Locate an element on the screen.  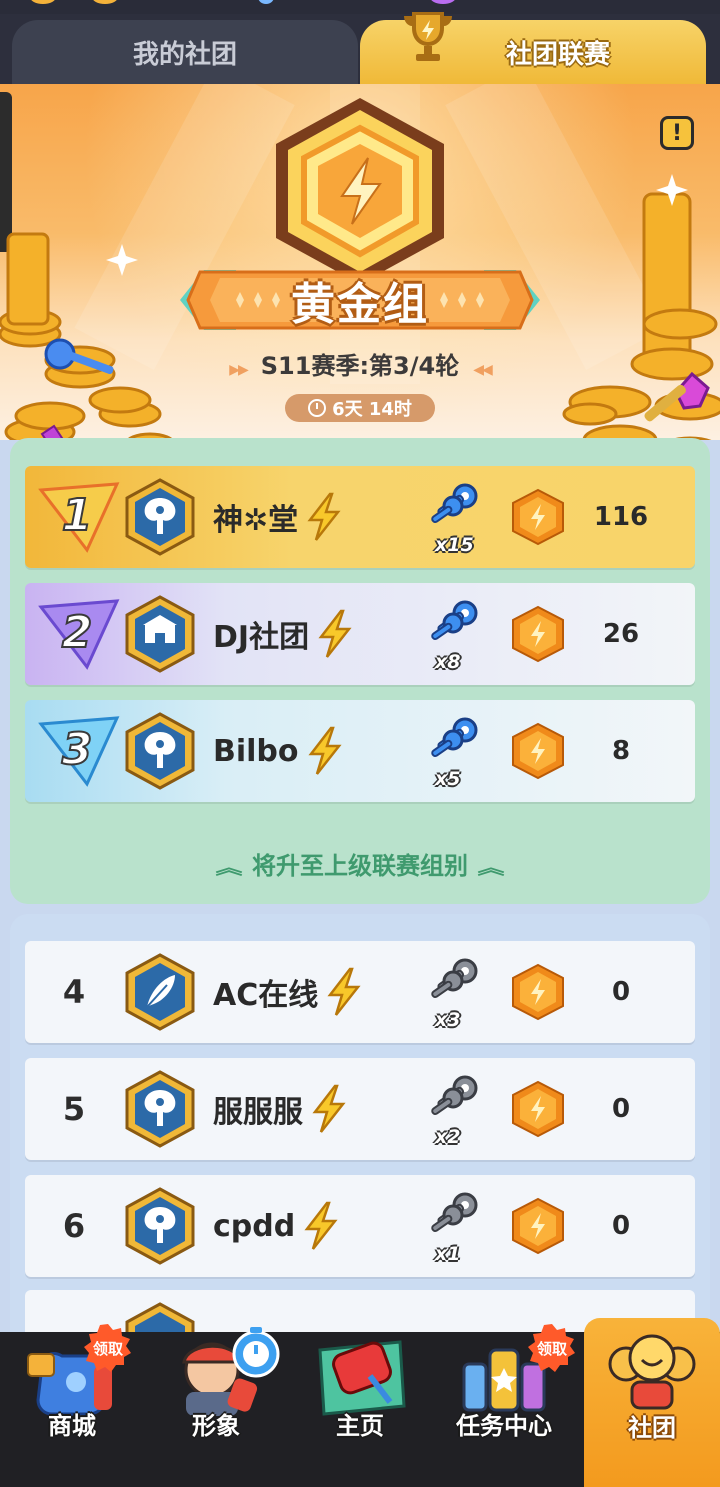
bottom-navigation: 领取 商城 形象 主页 领取 任务中心 社团 is located at coordinates (360, 1402).